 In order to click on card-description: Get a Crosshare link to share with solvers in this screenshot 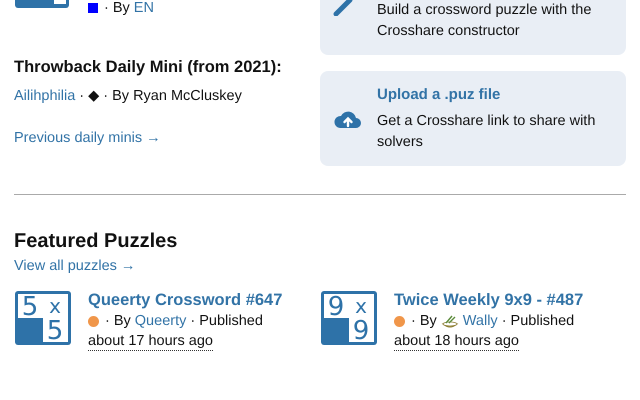, I will do `click(486, 132)`.